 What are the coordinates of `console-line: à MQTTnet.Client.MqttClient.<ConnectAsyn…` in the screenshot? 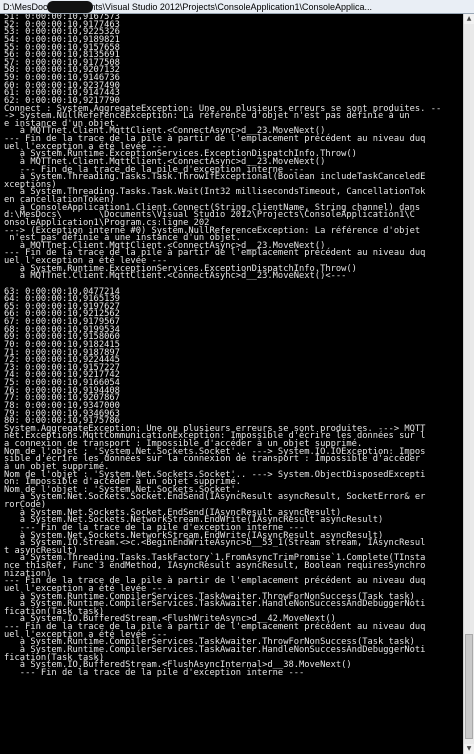 It's located at (175, 276).